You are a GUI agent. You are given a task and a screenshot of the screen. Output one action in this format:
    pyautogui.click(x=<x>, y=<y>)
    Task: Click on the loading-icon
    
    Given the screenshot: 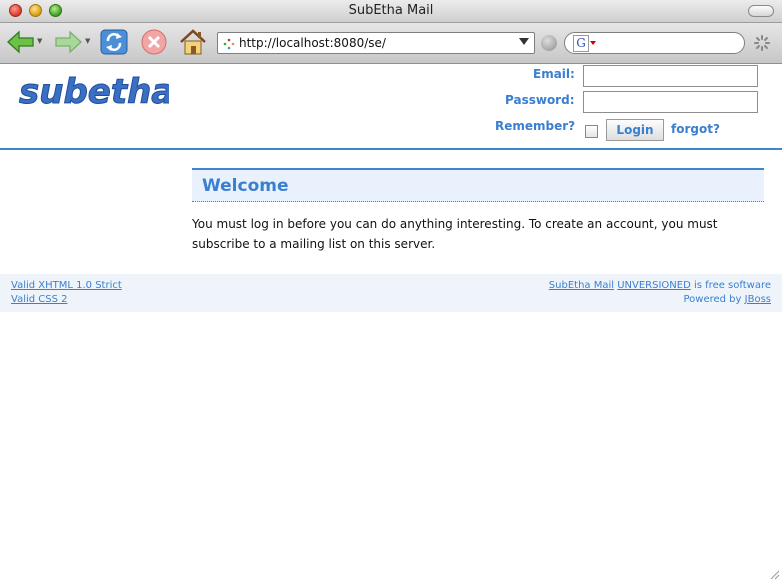 What is the action you would take?
    pyautogui.click(x=229, y=44)
    